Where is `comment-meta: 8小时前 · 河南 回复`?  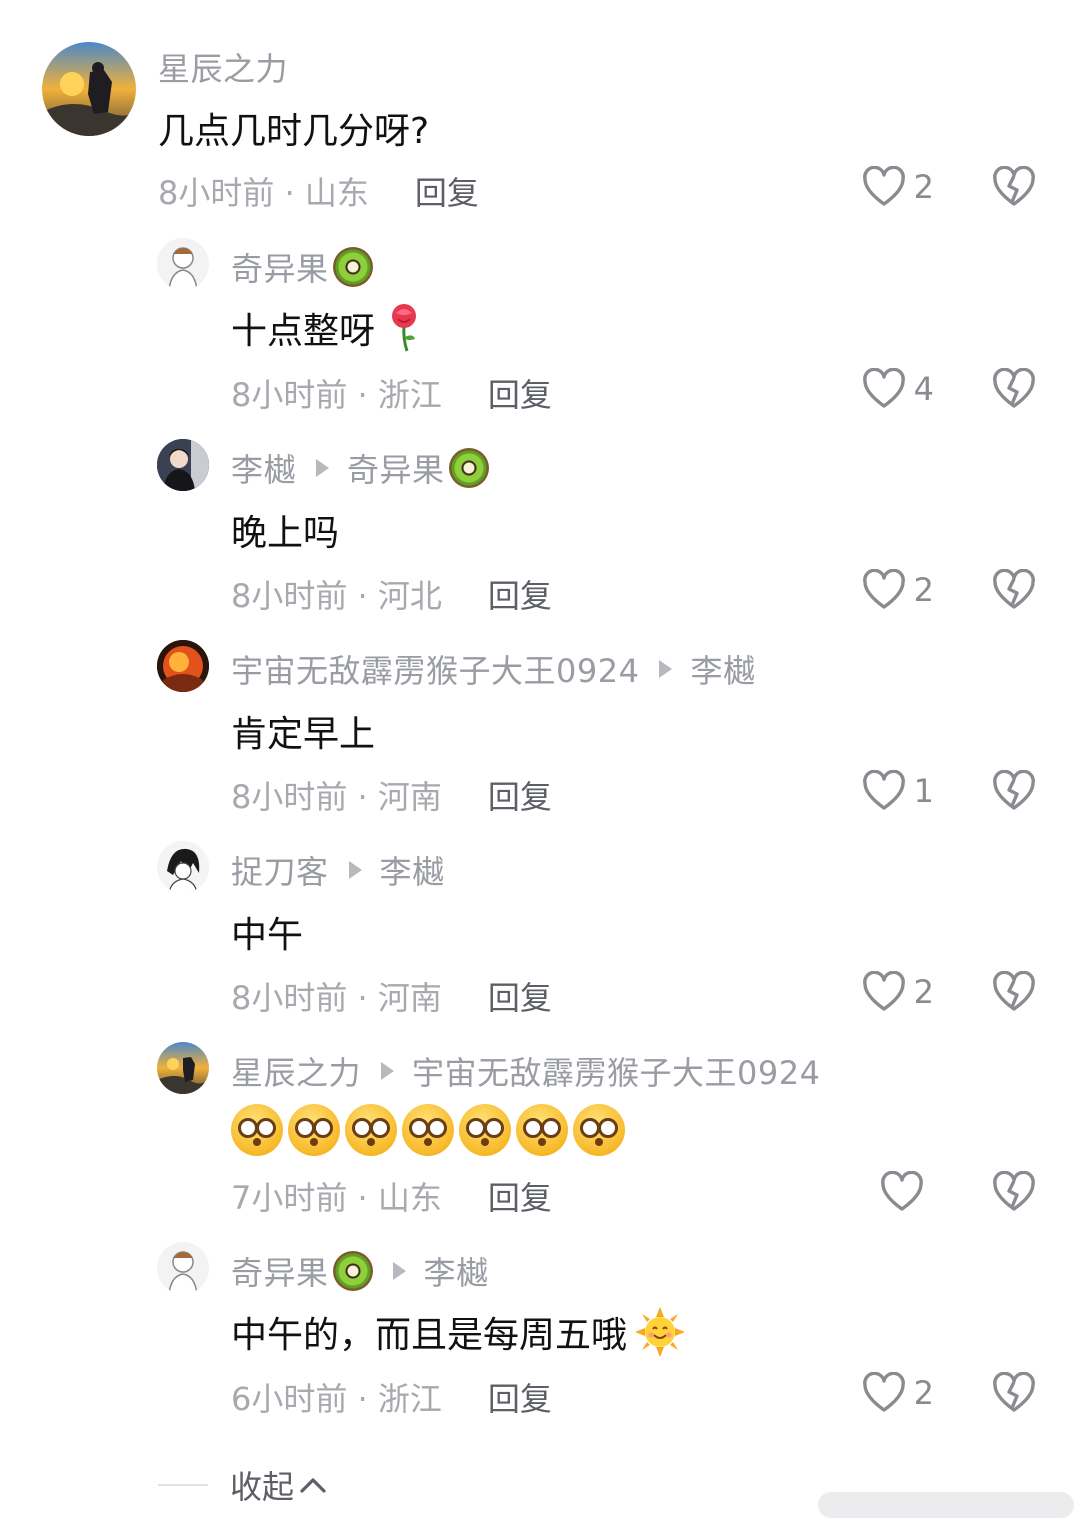
comment-meta: 8小时前 · 河南 回复 is located at coordinates (391, 996).